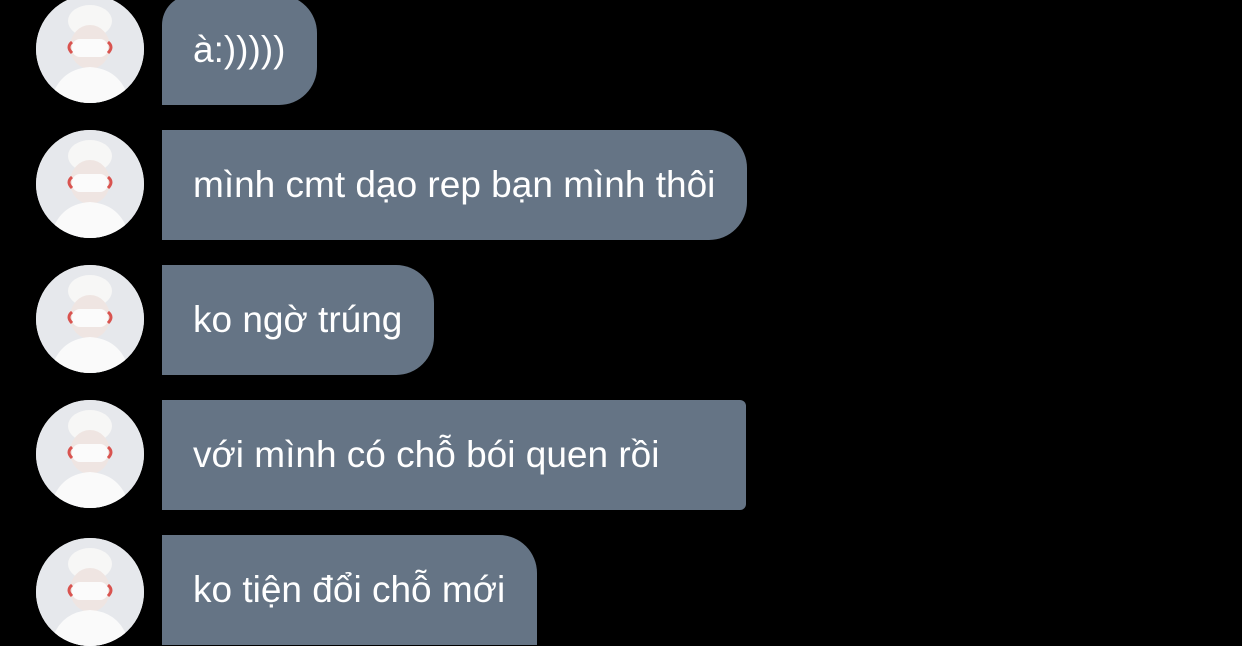 The height and width of the screenshot is (646, 1242). What do you see at coordinates (350, 590) in the screenshot?
I see `message-bubble: ko tiện đổi chỗ mới` at bounding box center [350, 590].